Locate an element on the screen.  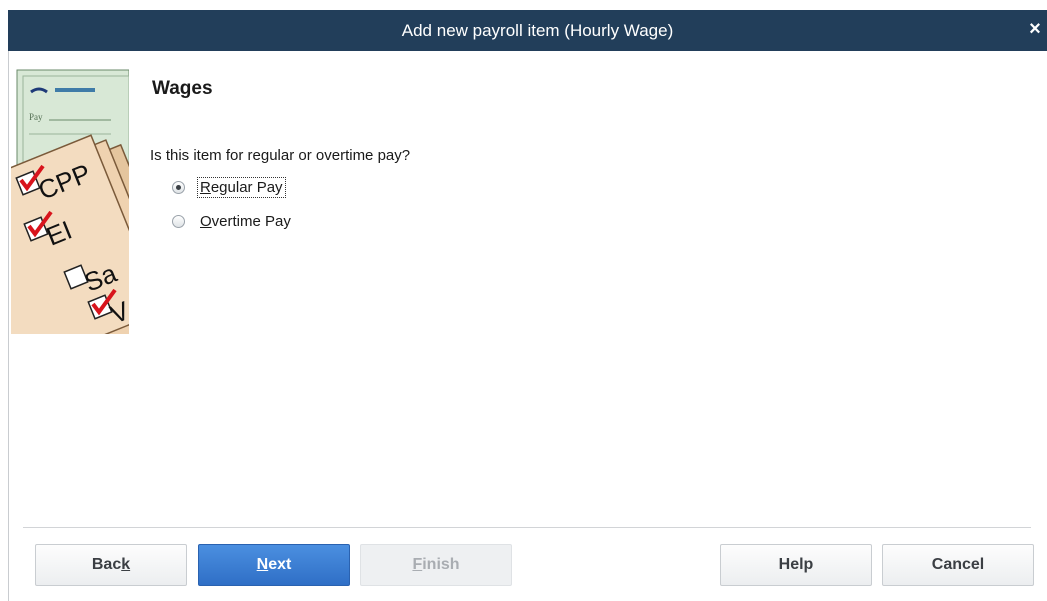
window-title: Add new payroll item (Hourly Wage) is located at coordinates (537, 30).